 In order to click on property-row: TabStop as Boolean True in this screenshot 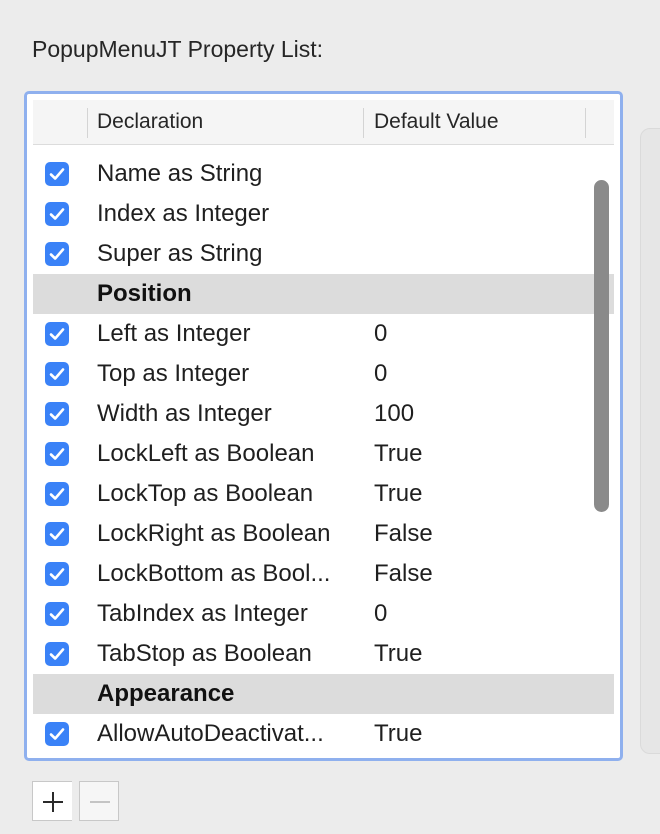, I will do `click(323, 654)`.